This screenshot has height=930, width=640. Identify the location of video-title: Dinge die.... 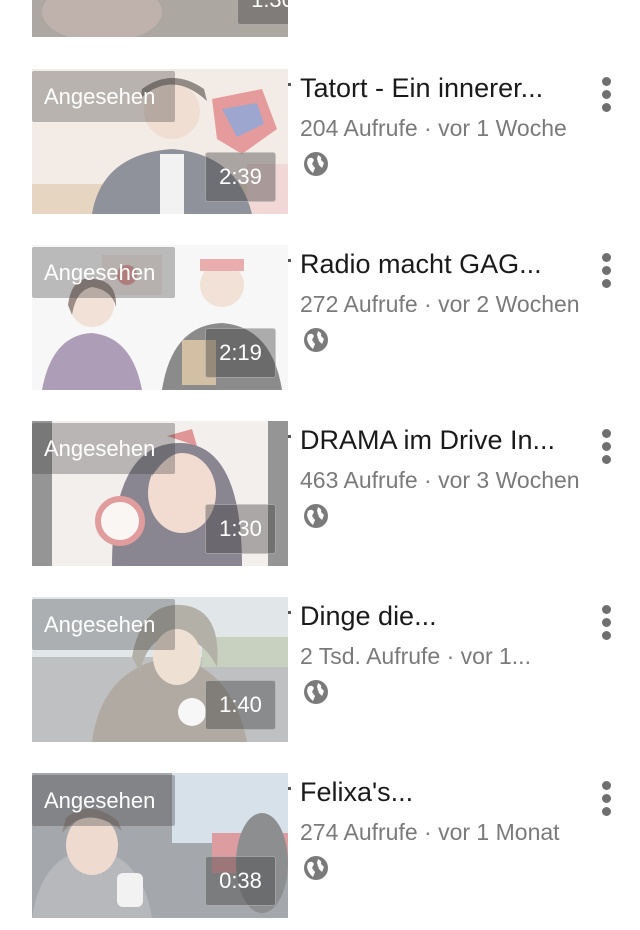
(441, 616).